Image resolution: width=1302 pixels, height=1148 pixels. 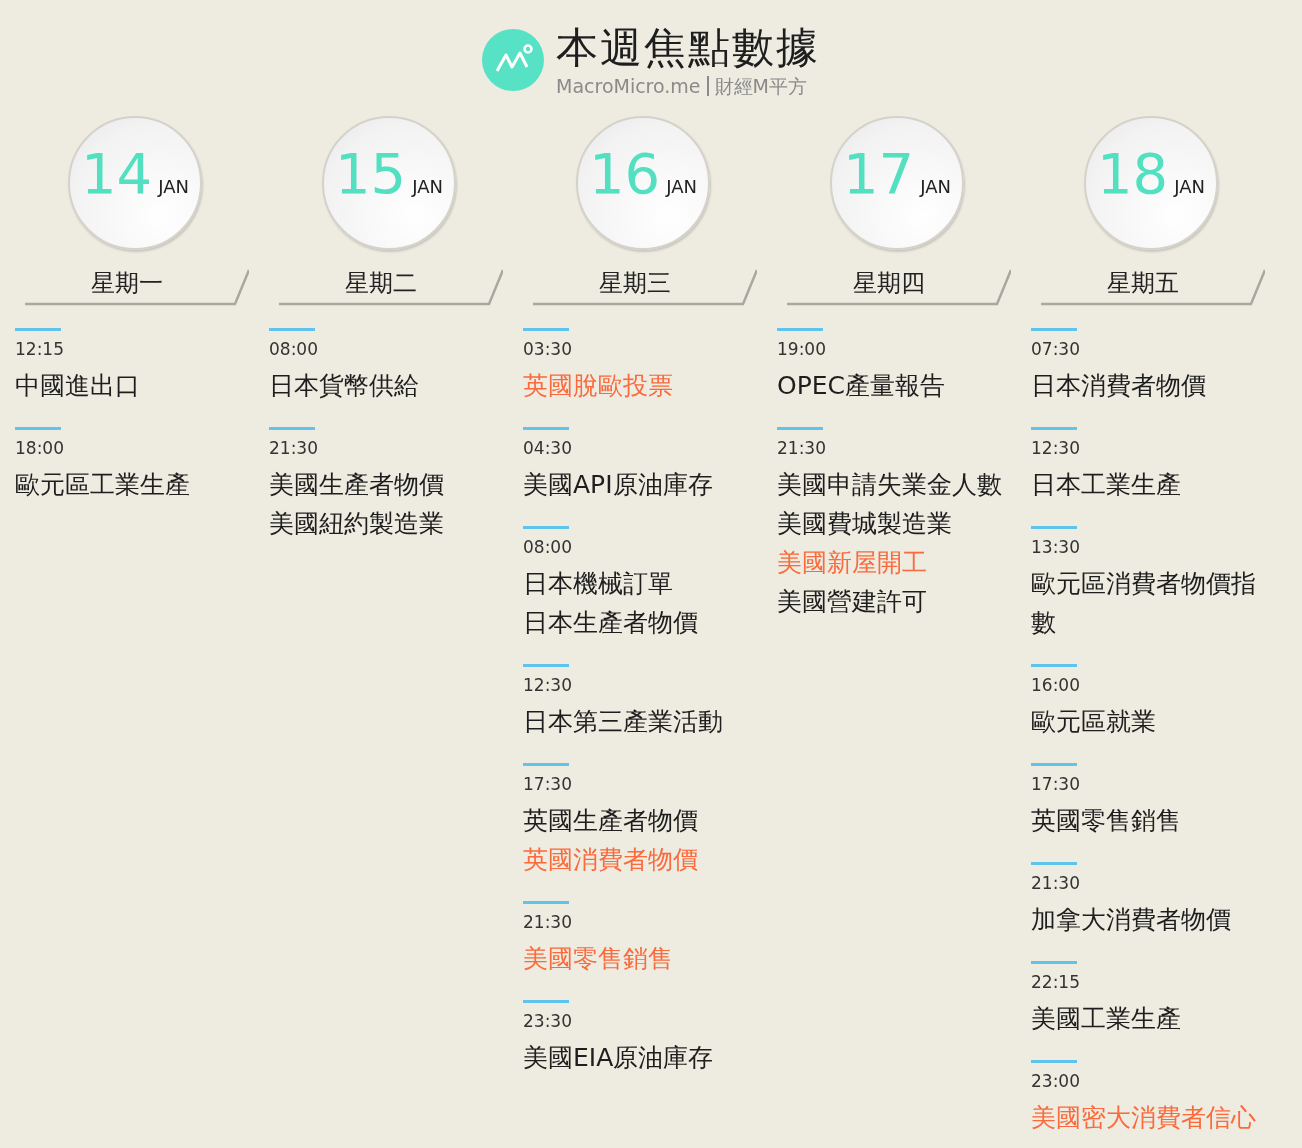 I want to click on event-name: 美國生產者物價, so click(x=357, y=485).